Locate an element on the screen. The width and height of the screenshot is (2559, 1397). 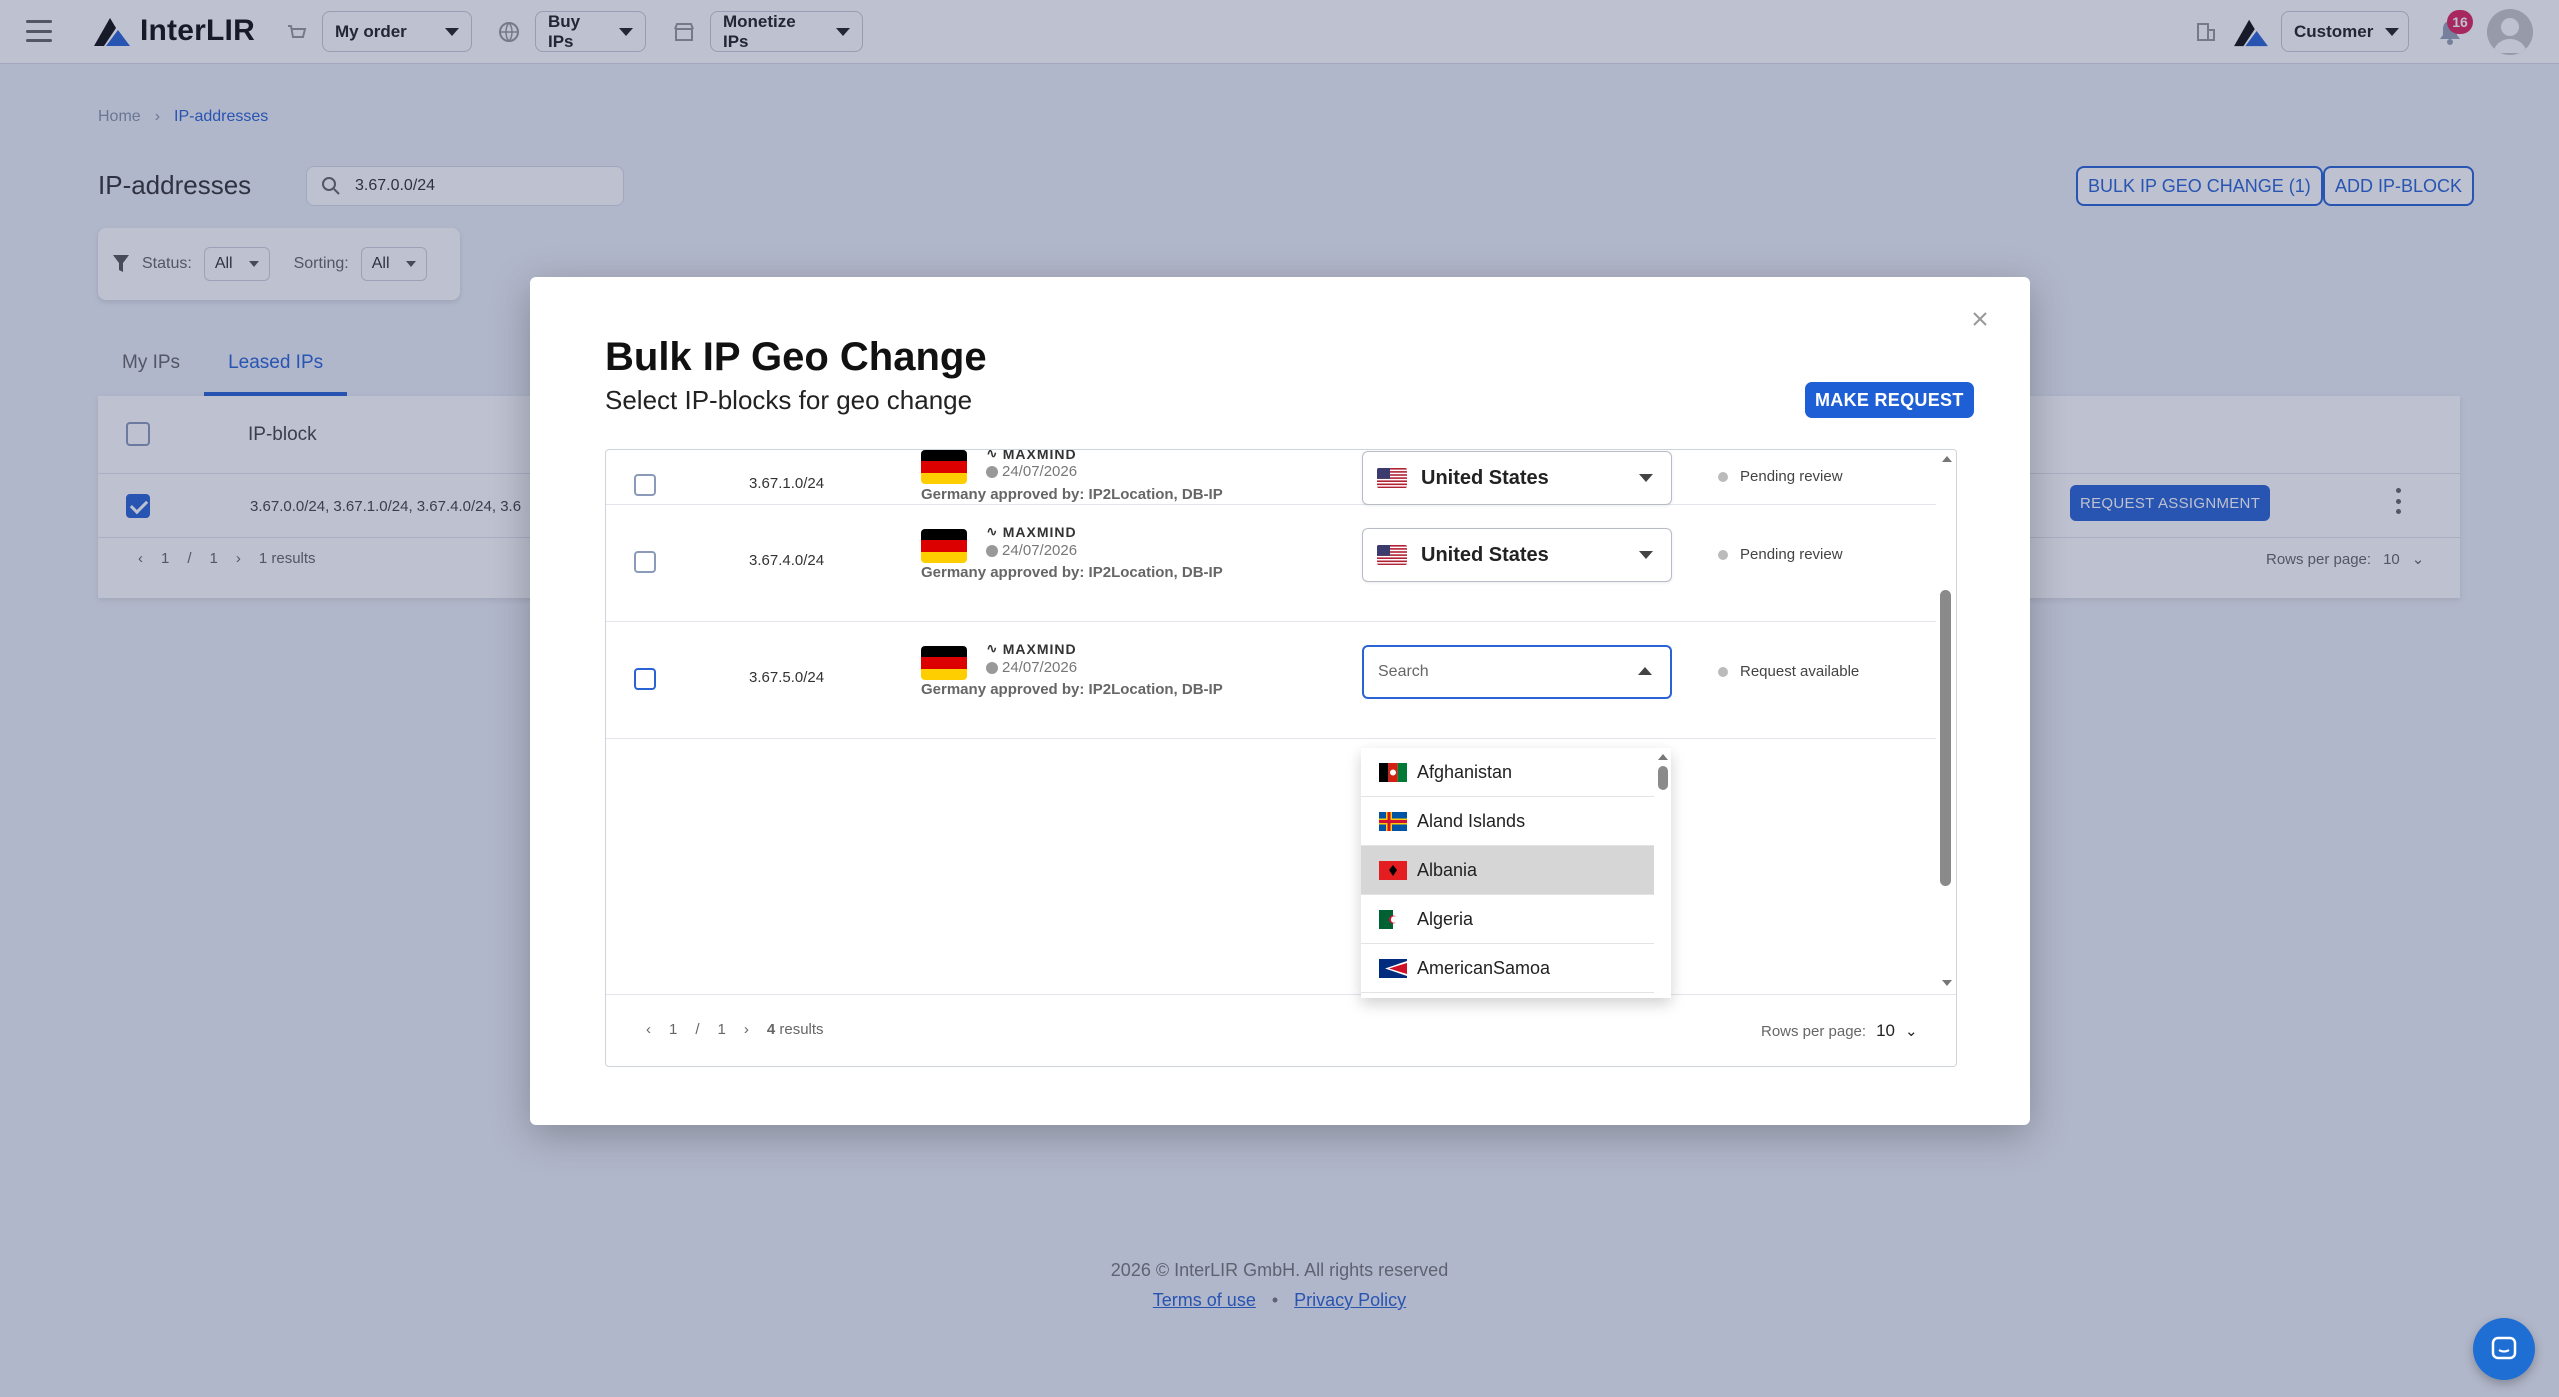
albania-flag-icon is located at coordinates (1393, 870).